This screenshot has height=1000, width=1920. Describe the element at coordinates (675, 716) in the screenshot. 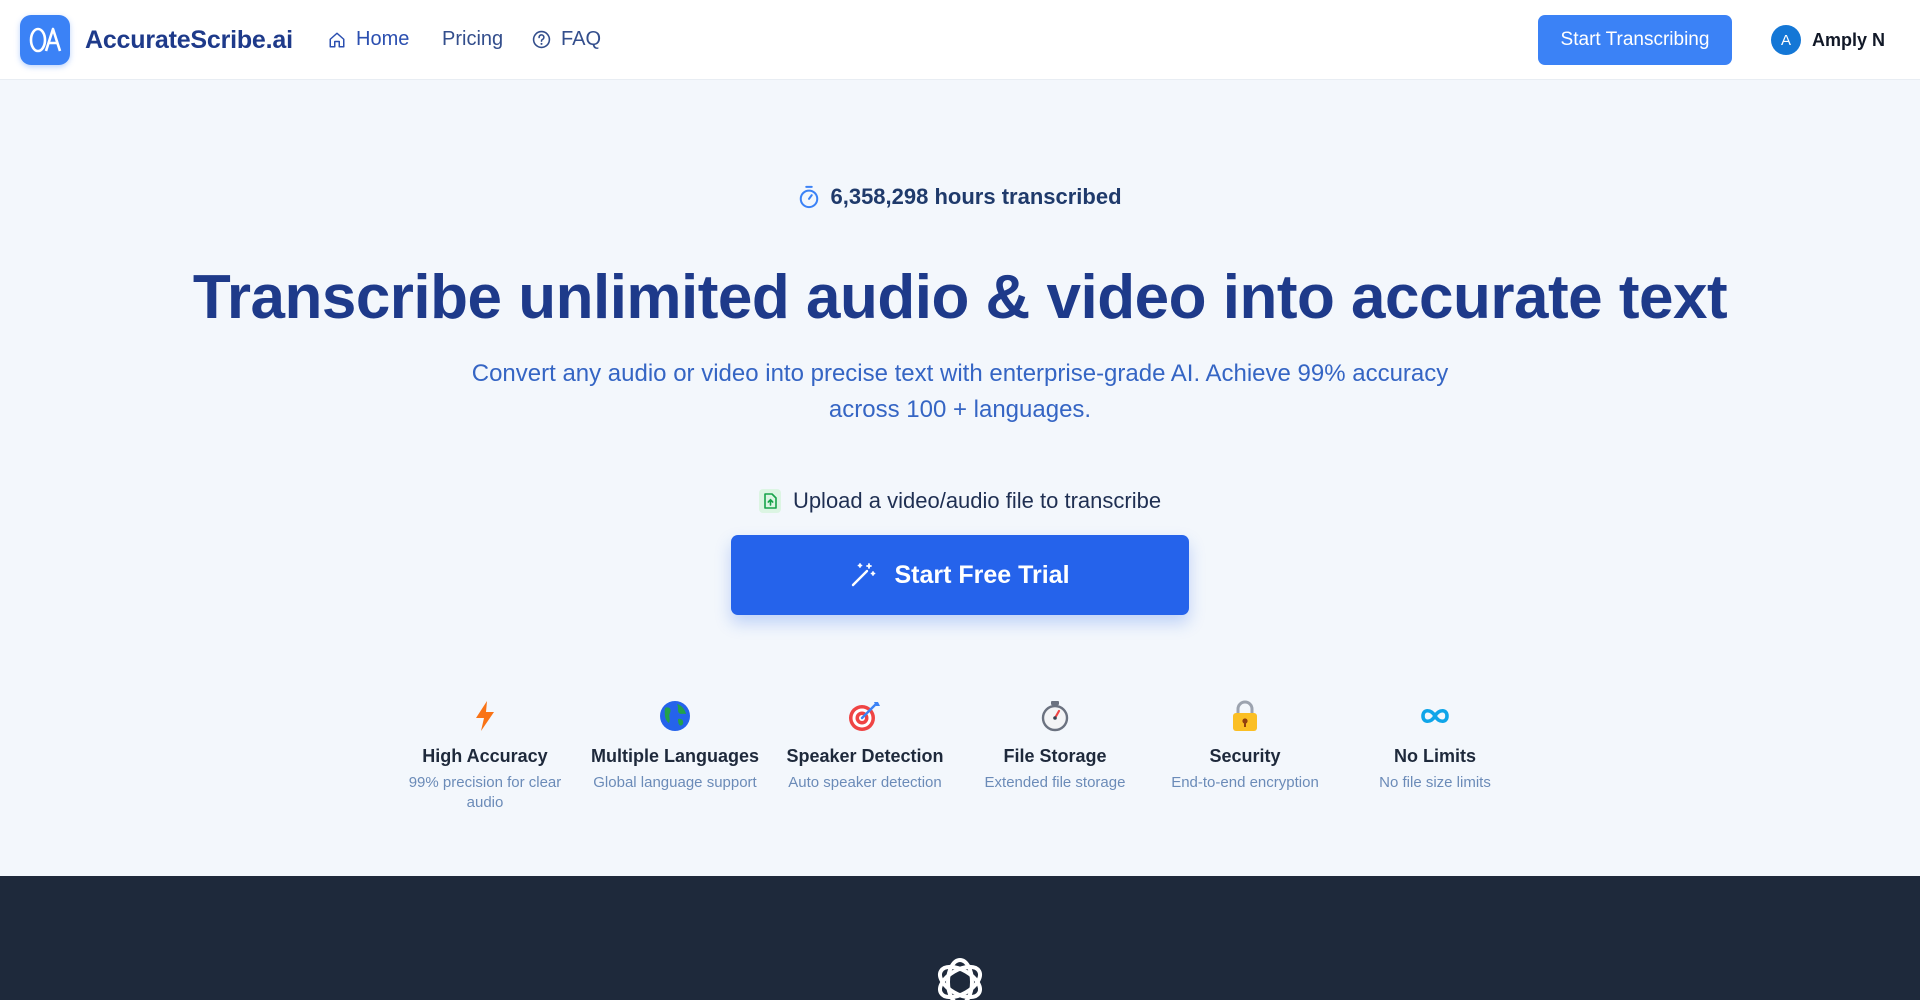

I see `globe-icon` at that location.